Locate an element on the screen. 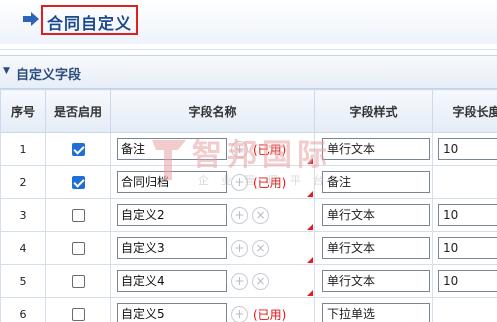 The width and height of the screenshot is (497, 322). column-header-field-style: 字段样式 is located at coordinates (373, 111).